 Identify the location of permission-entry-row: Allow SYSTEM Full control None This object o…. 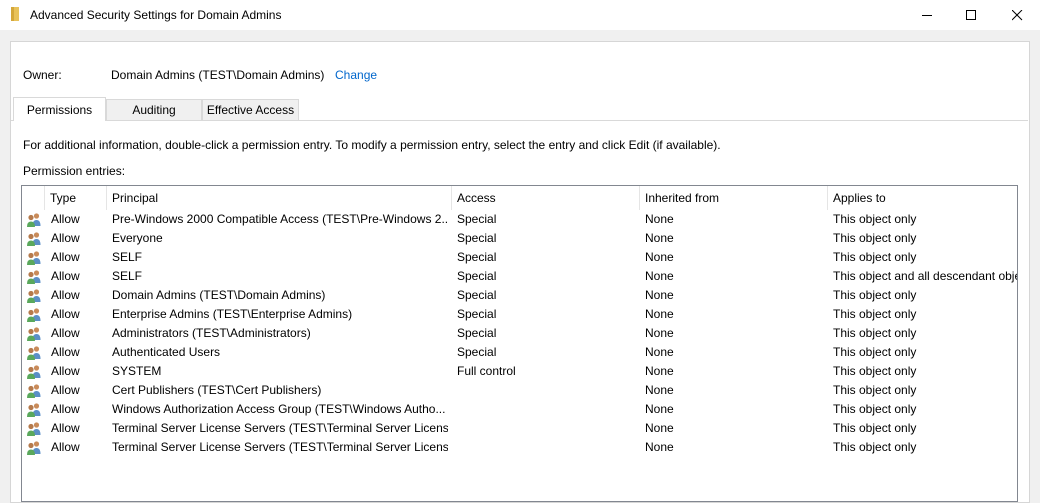
(519, 371).